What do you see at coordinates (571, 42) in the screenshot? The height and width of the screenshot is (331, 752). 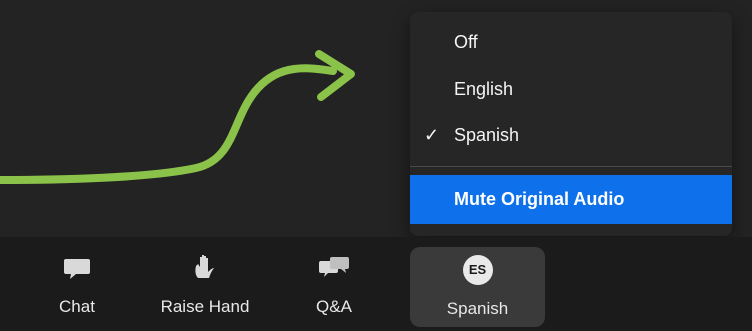 I see `menu-item-off: Off` at bounding box center [571, 42].